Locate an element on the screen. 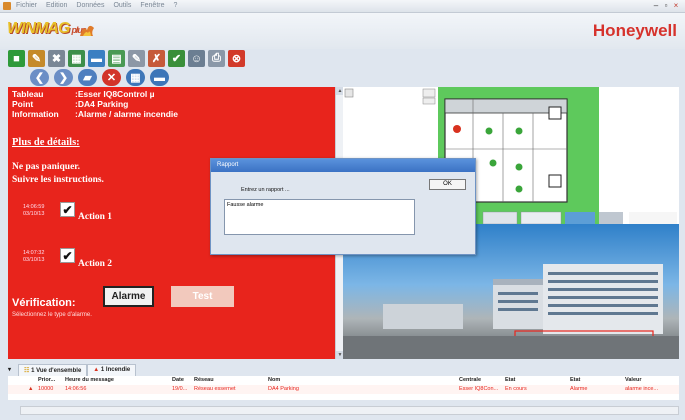 This screenshot has width=685, height=420. action-timestamp: 14:07:32 03/10/13 is located at coordinates (33, 257).